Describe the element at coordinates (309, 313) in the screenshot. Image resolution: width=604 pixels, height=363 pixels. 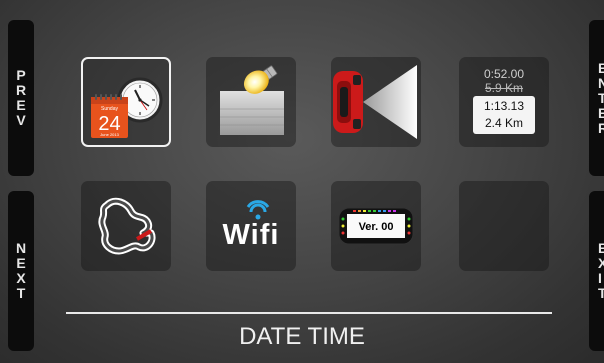
I see `footer-divider` at that location.